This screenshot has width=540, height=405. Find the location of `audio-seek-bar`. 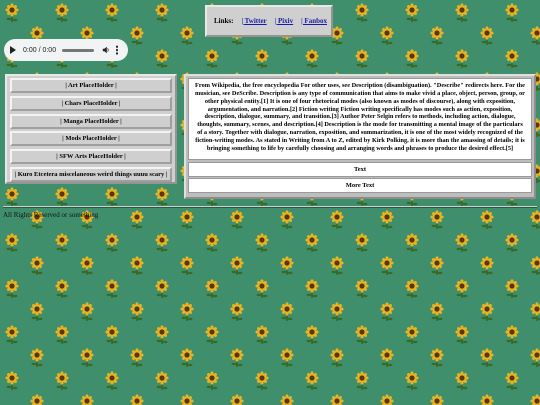

audio-seek-bar is located at coordinates (78, 50).